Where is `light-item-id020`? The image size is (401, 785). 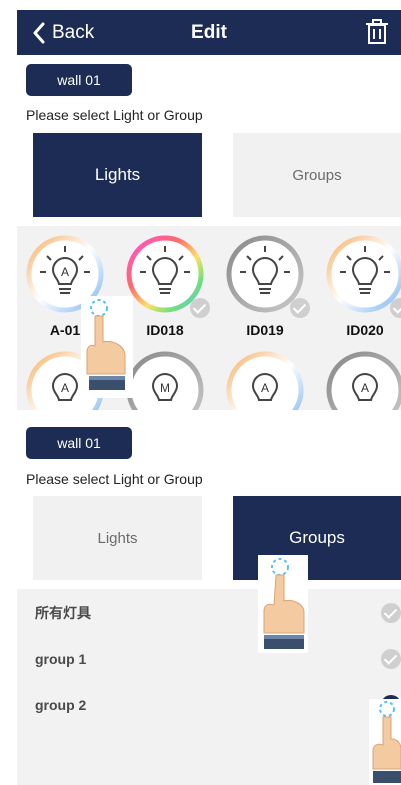
light-item-id020 is located at coordinates (363, 274).